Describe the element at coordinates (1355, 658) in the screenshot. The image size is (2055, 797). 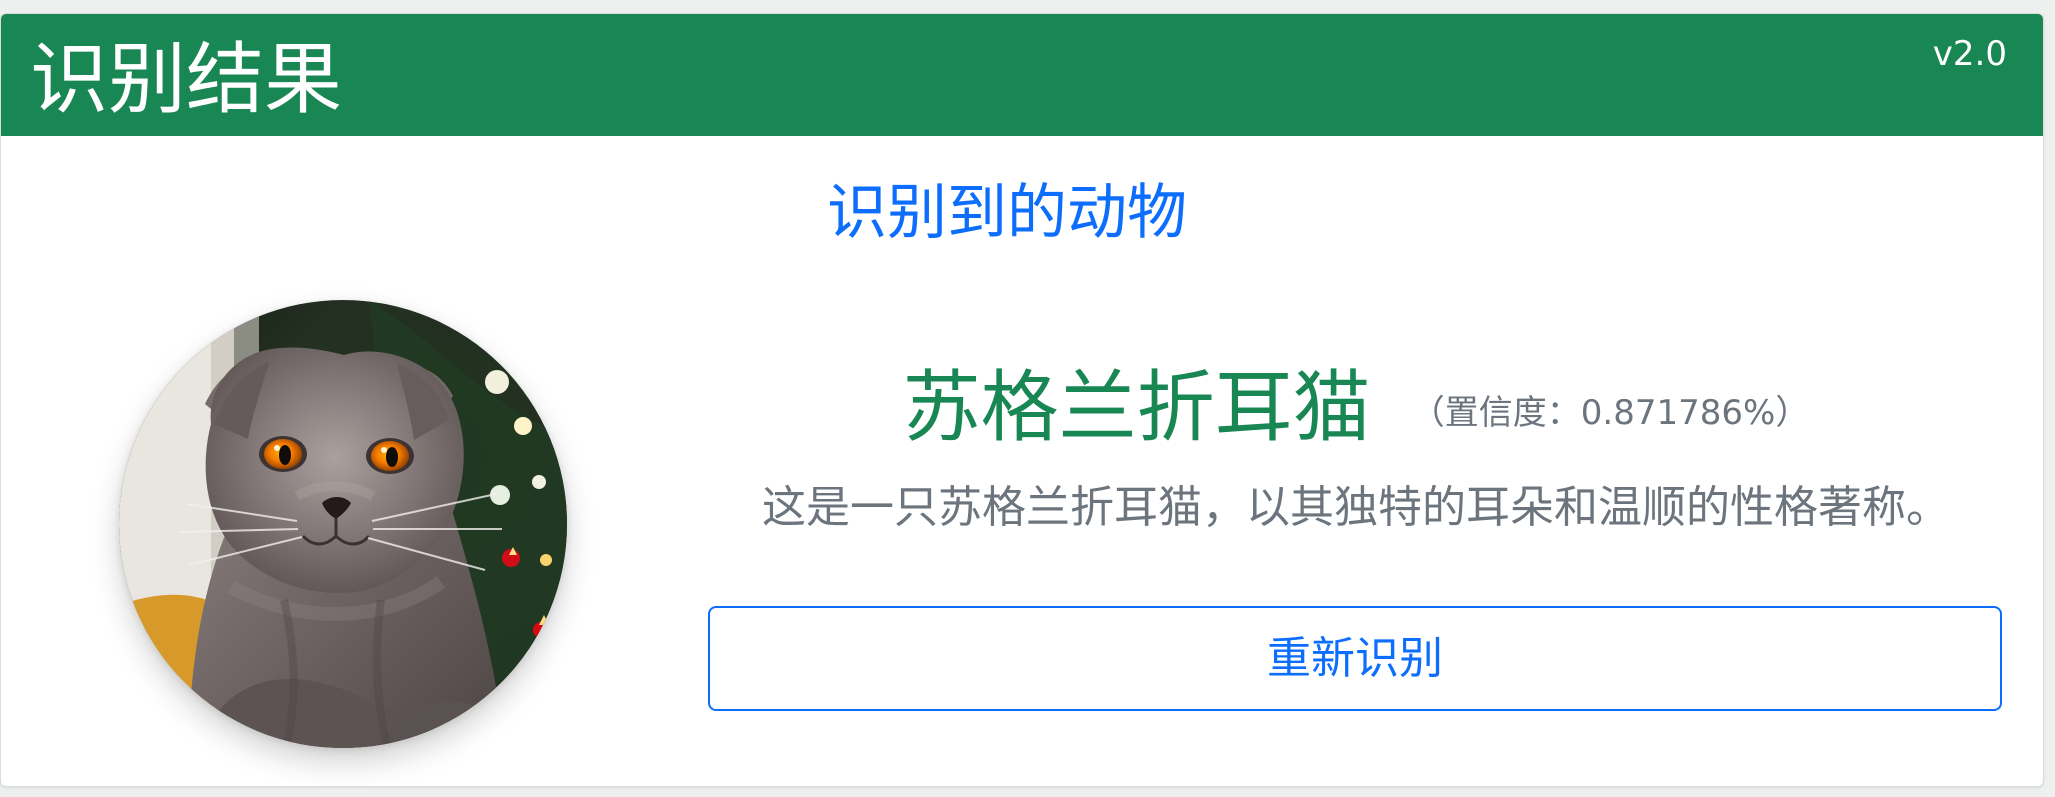
I see `retry-recognition-button: 重新识别` at that location.